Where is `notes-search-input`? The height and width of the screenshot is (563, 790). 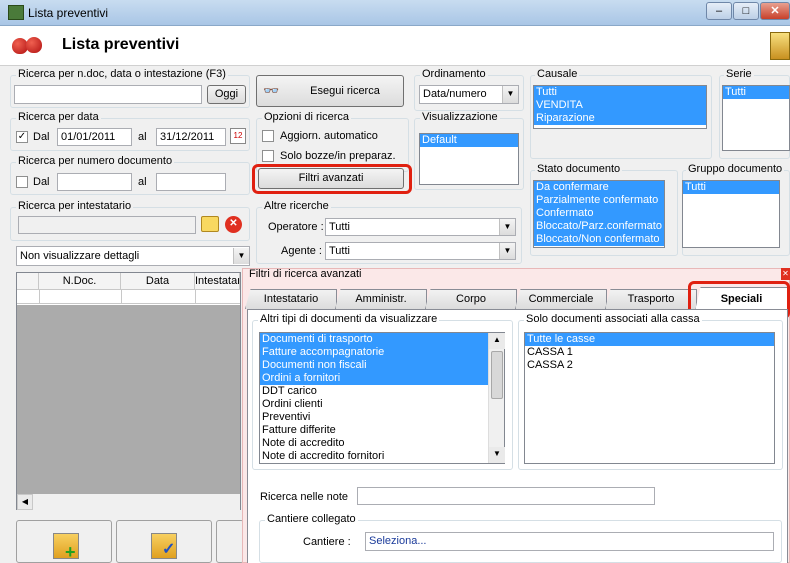 notes-search-input is located at coordinates (506, 496).